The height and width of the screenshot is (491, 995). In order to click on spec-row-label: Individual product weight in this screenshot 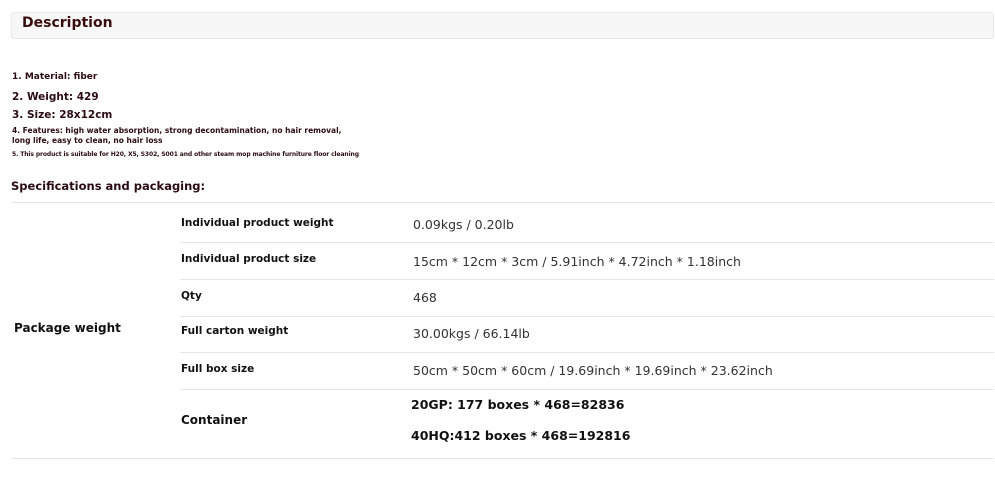, I will do `click(257, 223)`.